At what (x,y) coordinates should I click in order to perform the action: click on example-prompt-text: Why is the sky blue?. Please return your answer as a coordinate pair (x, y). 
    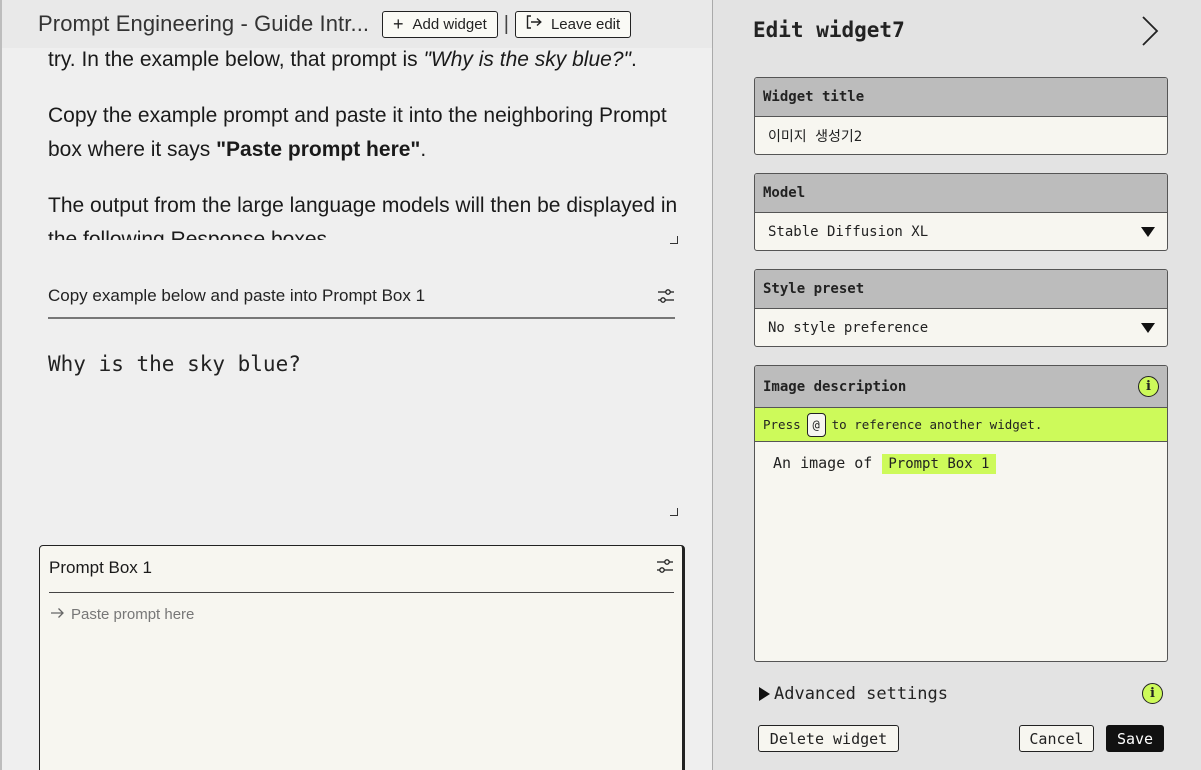
    Looking at the image, I should click on (174, 364).